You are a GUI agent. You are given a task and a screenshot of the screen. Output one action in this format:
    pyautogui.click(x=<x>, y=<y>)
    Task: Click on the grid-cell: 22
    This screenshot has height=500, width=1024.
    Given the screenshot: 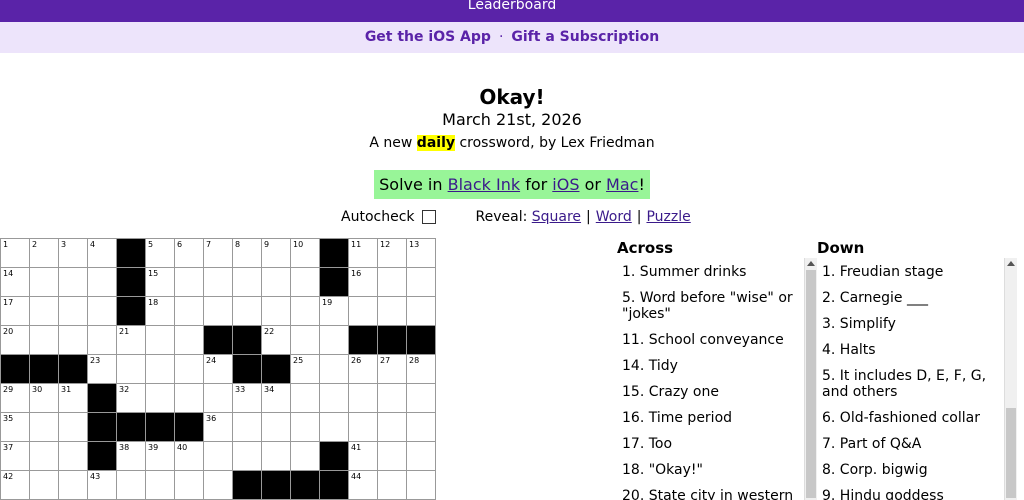 What is the action you would take?
    pyautogui.click(x=276, y=340)
    